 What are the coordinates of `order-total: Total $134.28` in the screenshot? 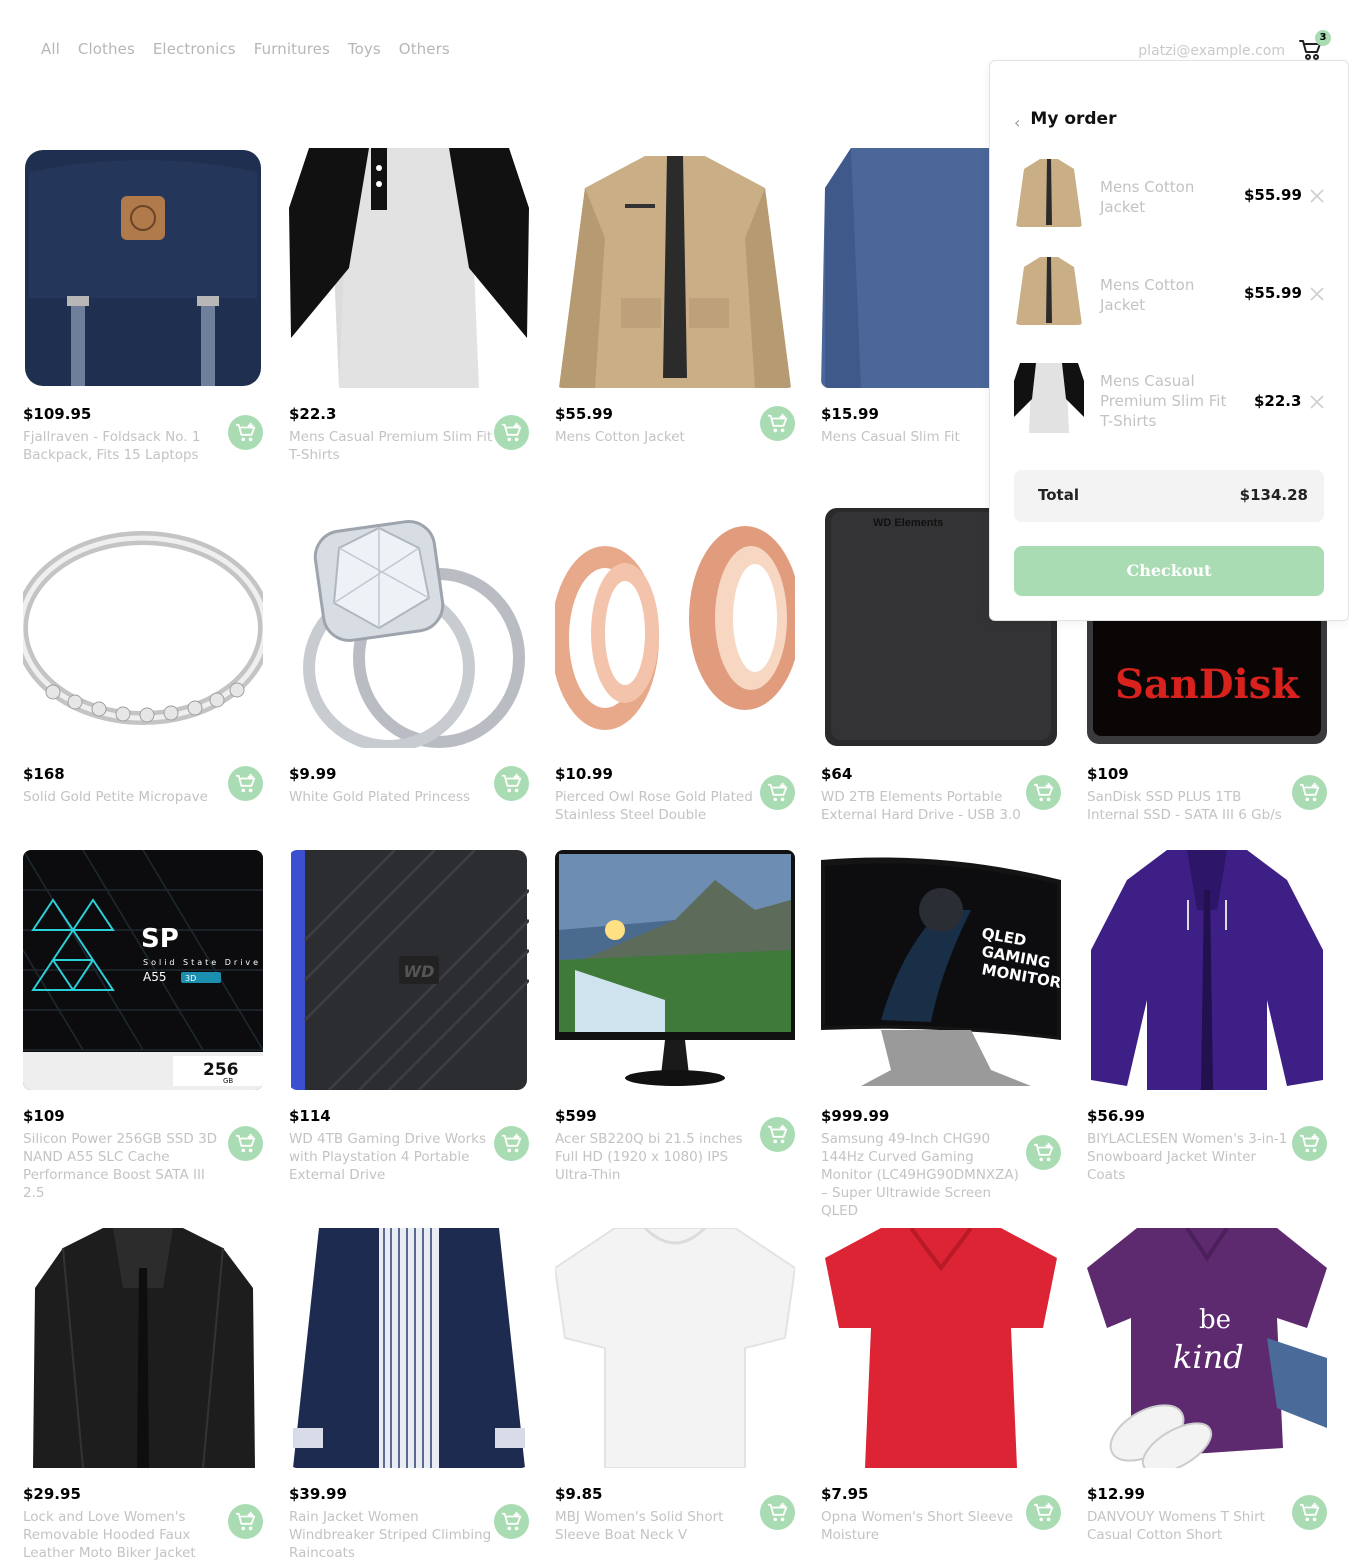 It's located at (1169, 496).